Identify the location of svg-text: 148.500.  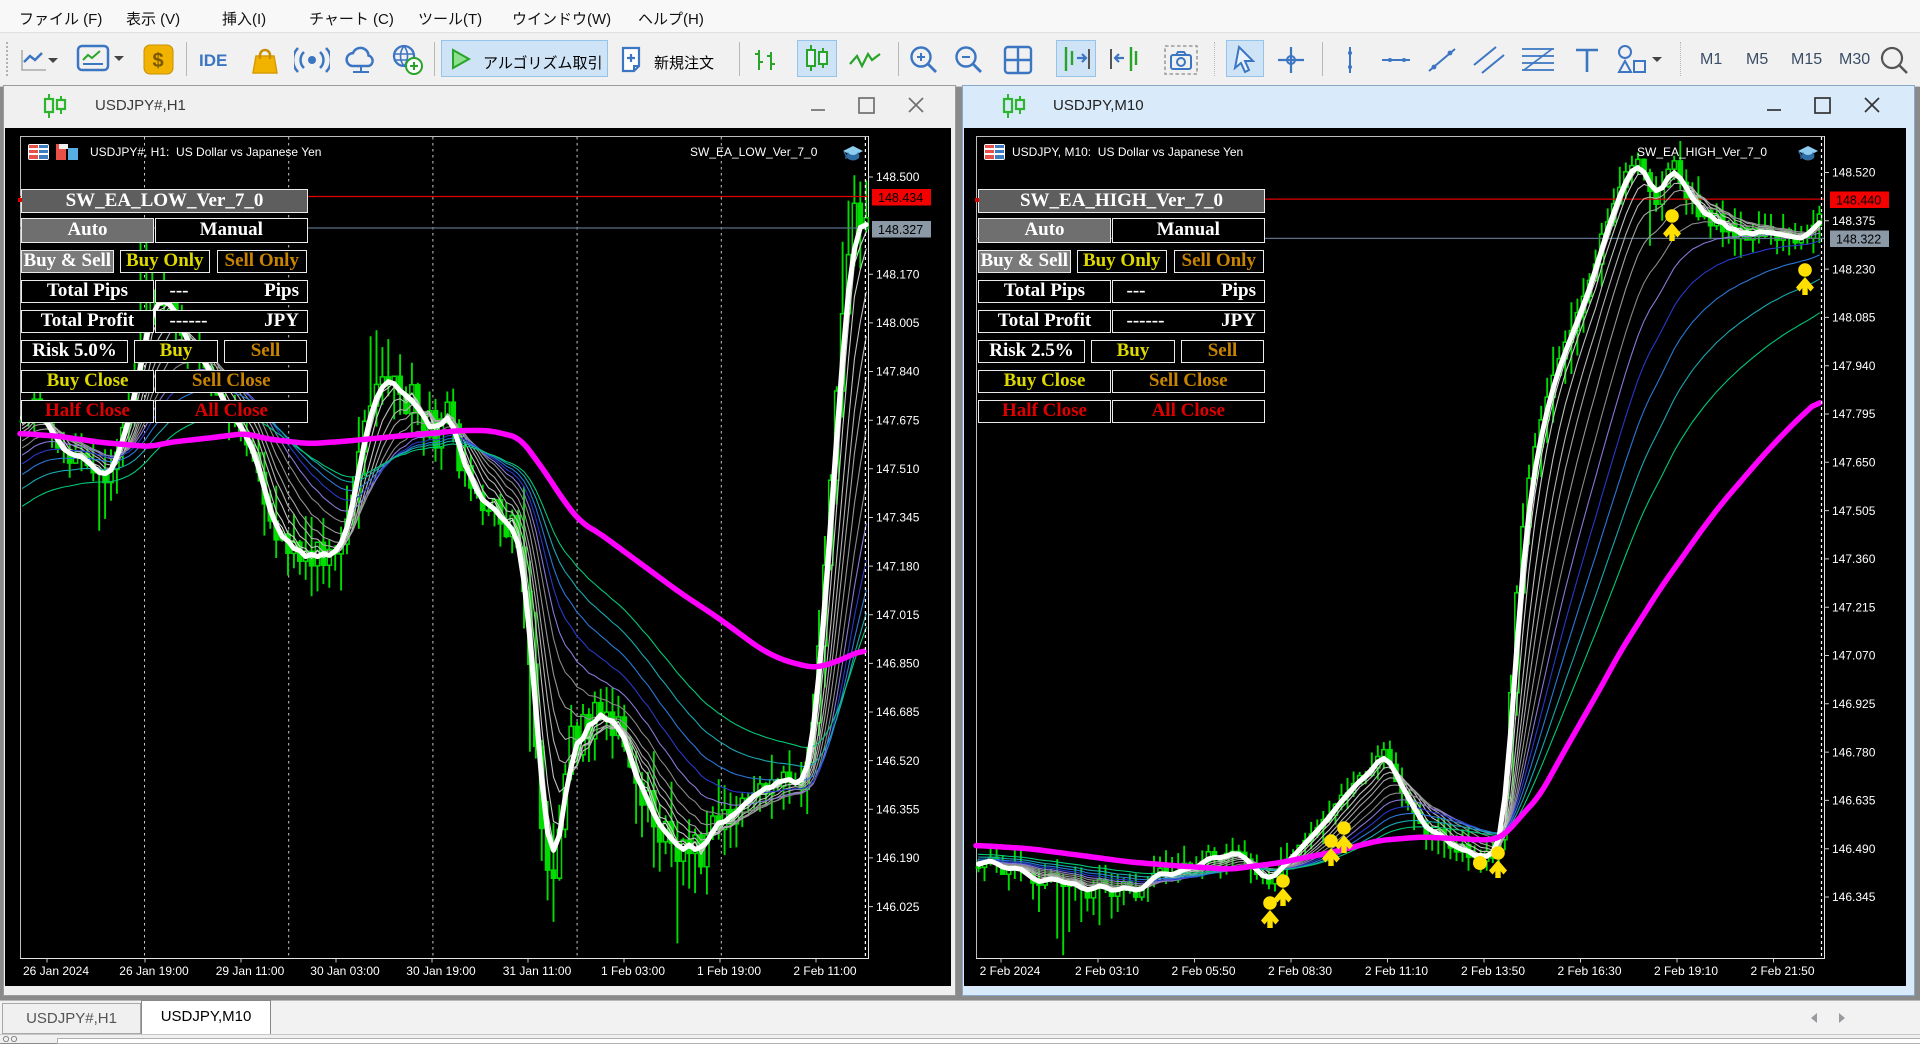
(898, 177).